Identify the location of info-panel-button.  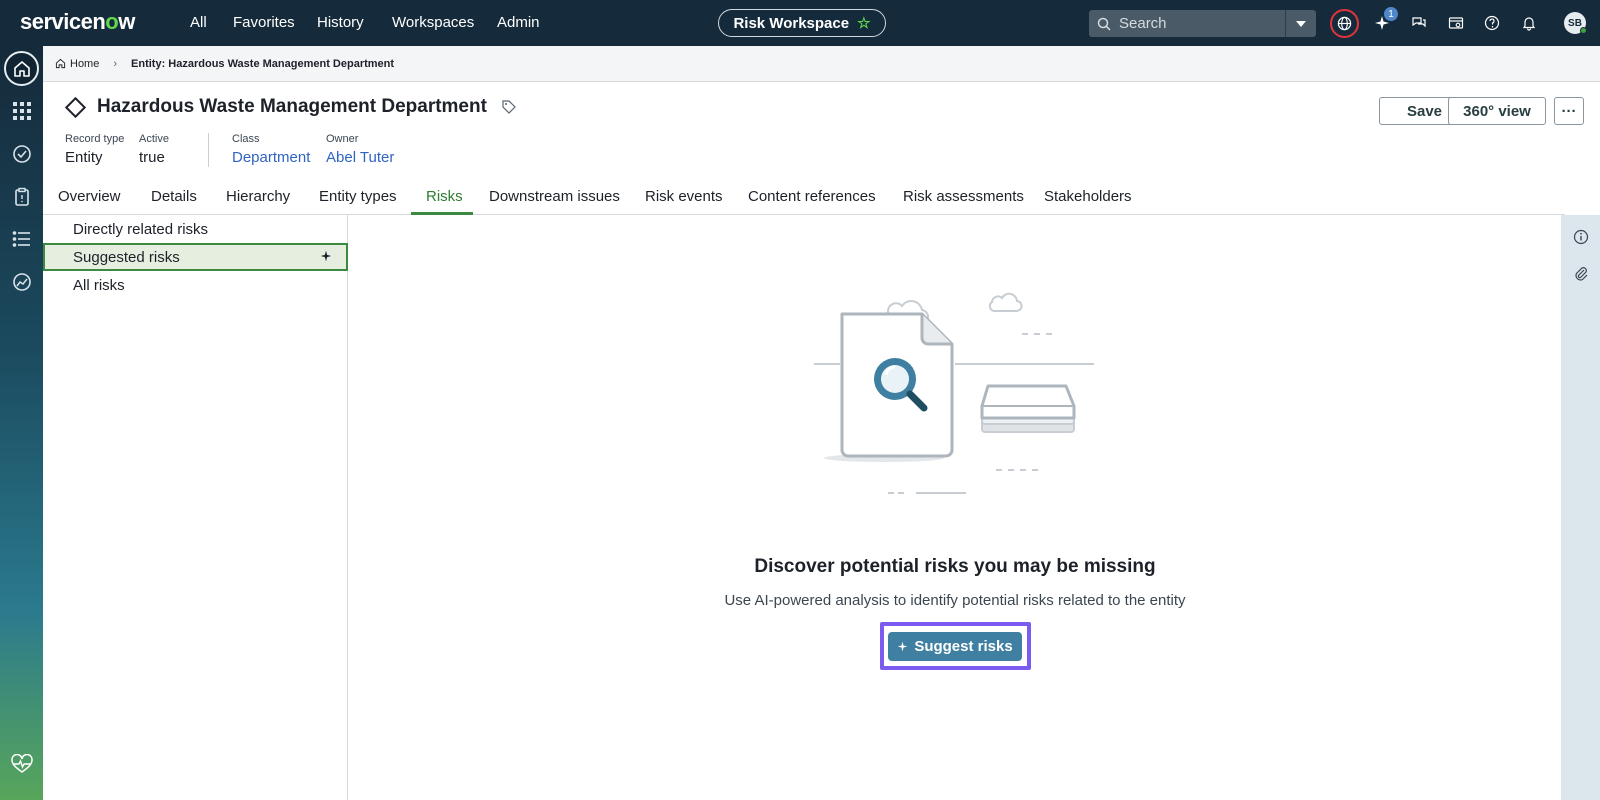
(1581, 237).